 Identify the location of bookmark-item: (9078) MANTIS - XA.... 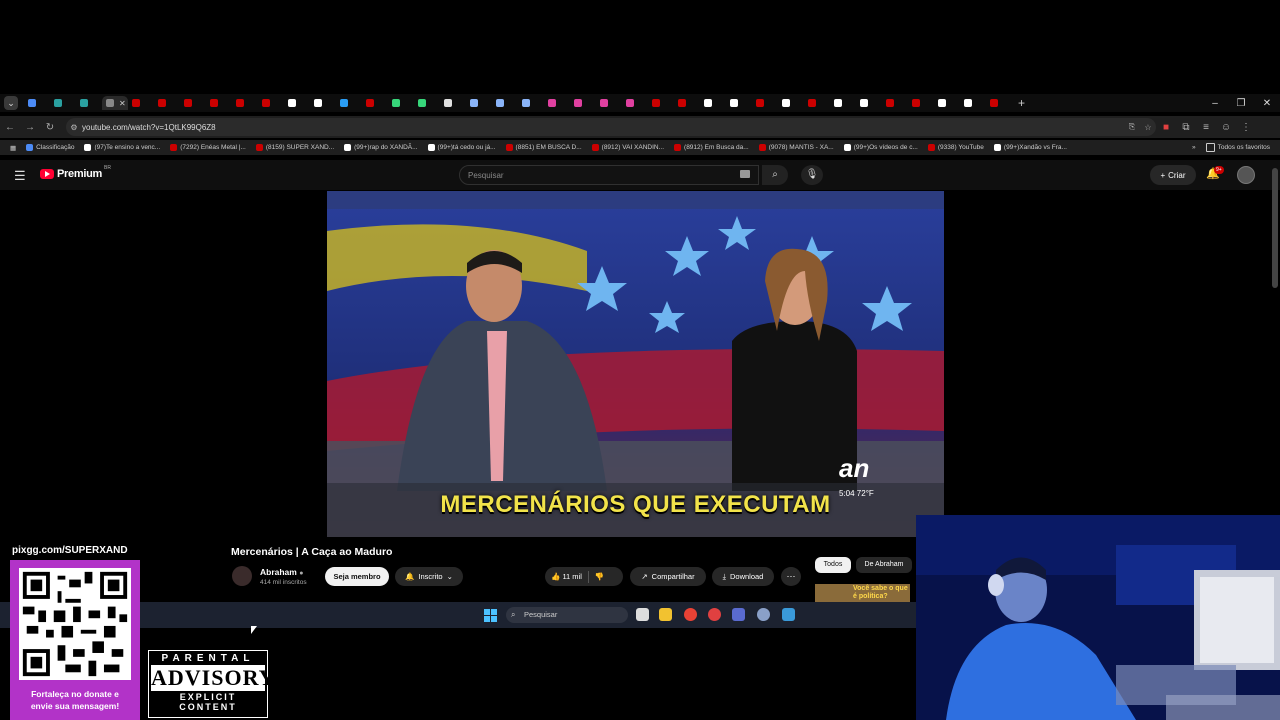
(796, 147).